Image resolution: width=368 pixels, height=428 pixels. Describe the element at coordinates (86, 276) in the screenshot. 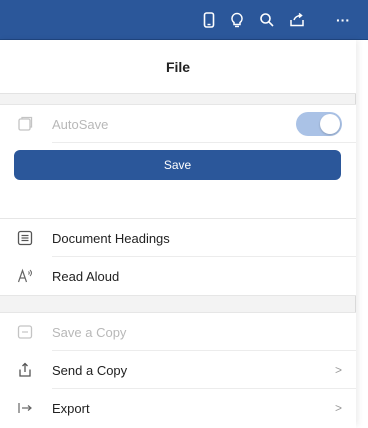

I see `read-aloud-label: Read Aloud` at that location.